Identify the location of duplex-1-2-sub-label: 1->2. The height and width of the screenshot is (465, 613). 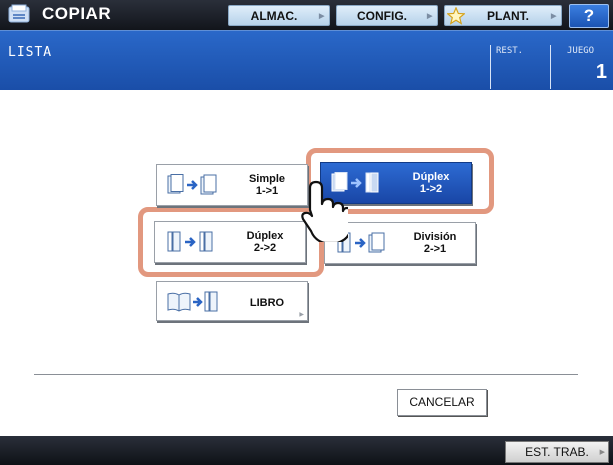
(431, 189).